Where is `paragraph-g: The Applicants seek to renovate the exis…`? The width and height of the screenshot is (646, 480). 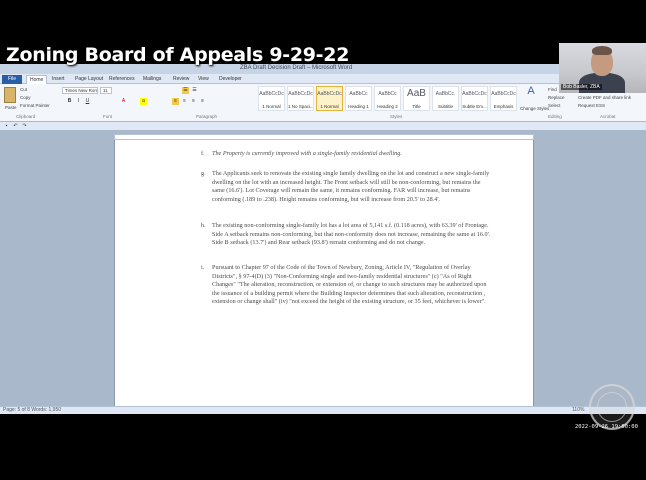
paragraph-g: The Applicants seek to renovate the exis… is located at coordinates (351, 186).